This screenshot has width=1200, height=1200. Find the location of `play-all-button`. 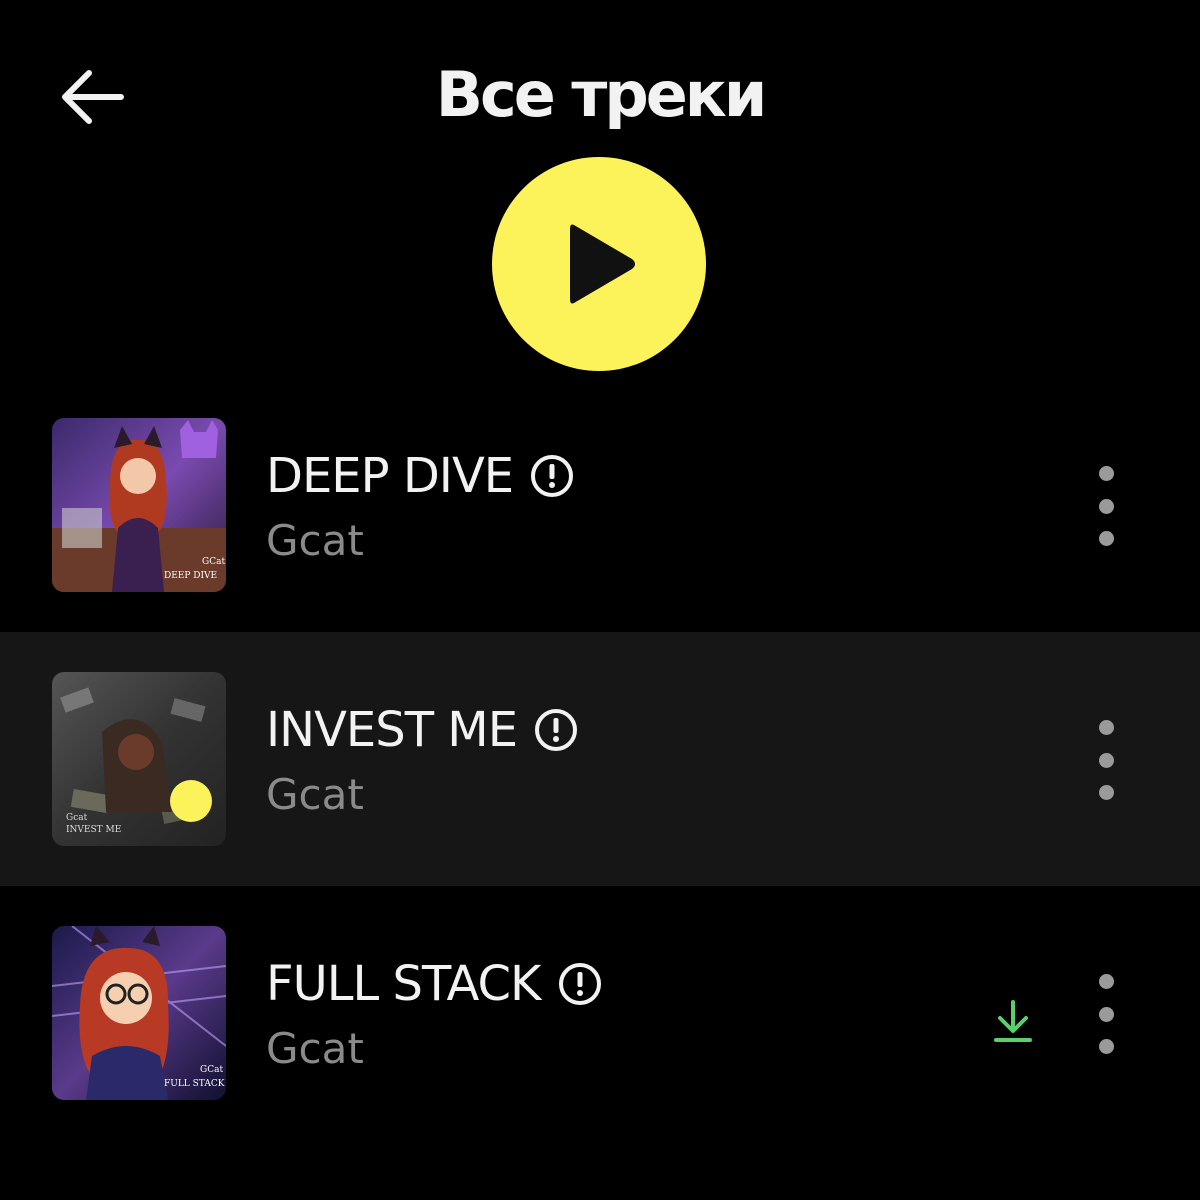

play-all-button is located at coordinates (599, 264).